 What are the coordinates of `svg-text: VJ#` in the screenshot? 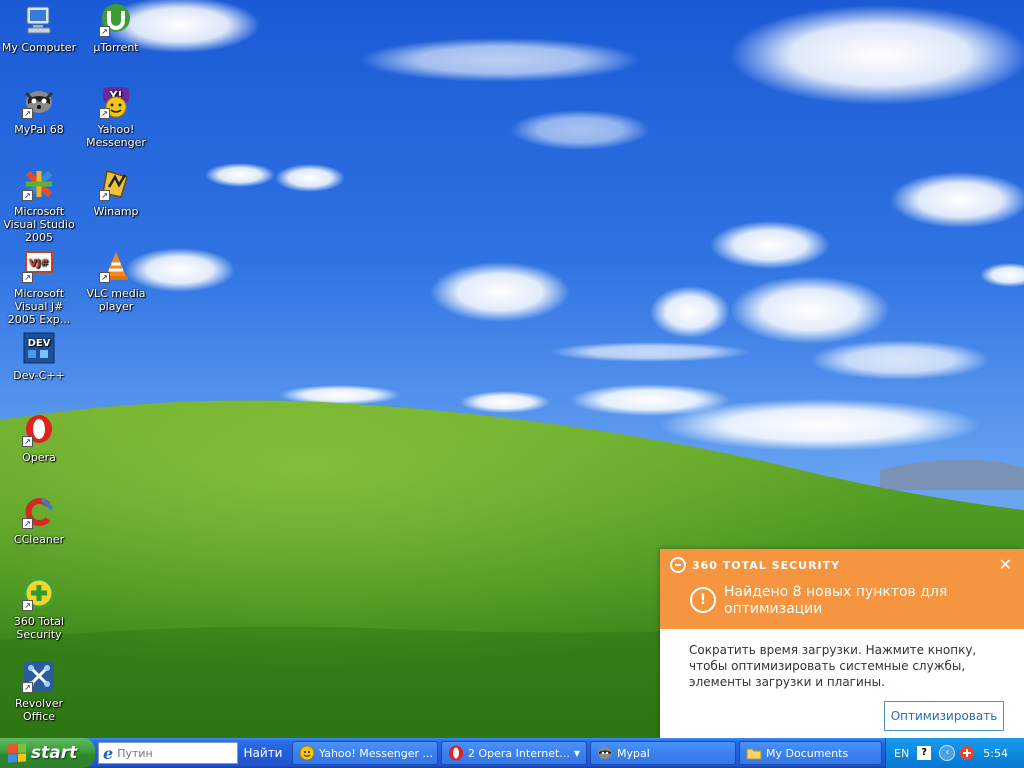 It's located at (39, 263).